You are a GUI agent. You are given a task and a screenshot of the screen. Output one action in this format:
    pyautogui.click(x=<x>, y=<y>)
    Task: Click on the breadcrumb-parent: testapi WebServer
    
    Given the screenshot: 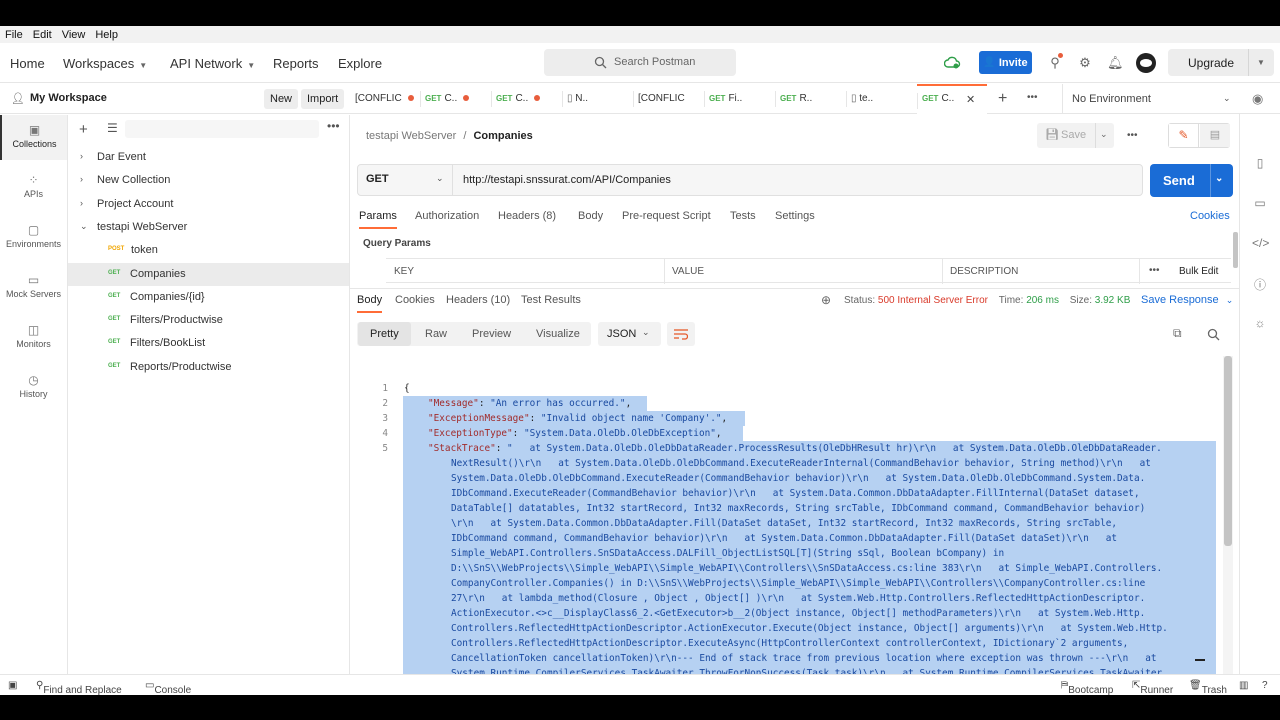 What is the action you would take?
    pyautogui.click(x=411, y=136)
    